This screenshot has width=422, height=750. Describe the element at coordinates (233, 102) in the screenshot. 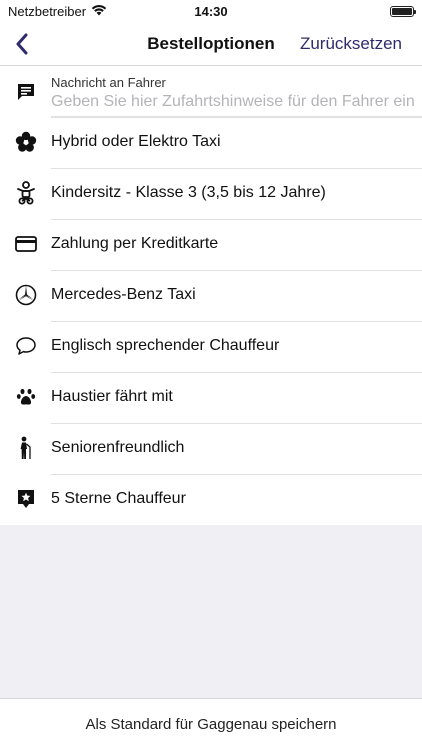

I see `message-input` at that location.